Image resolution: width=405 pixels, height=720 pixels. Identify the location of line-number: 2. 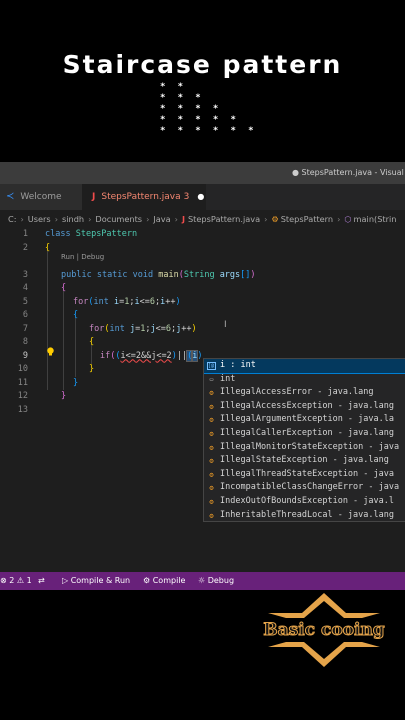
(25, 247).